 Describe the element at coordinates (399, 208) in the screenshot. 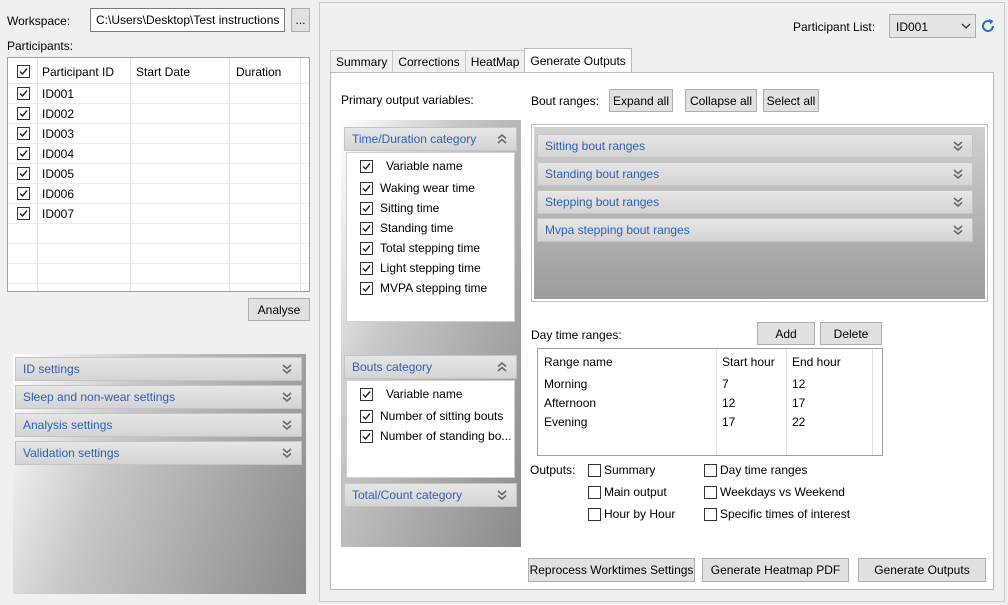

I see `variable-item: Sitting time` at that location.